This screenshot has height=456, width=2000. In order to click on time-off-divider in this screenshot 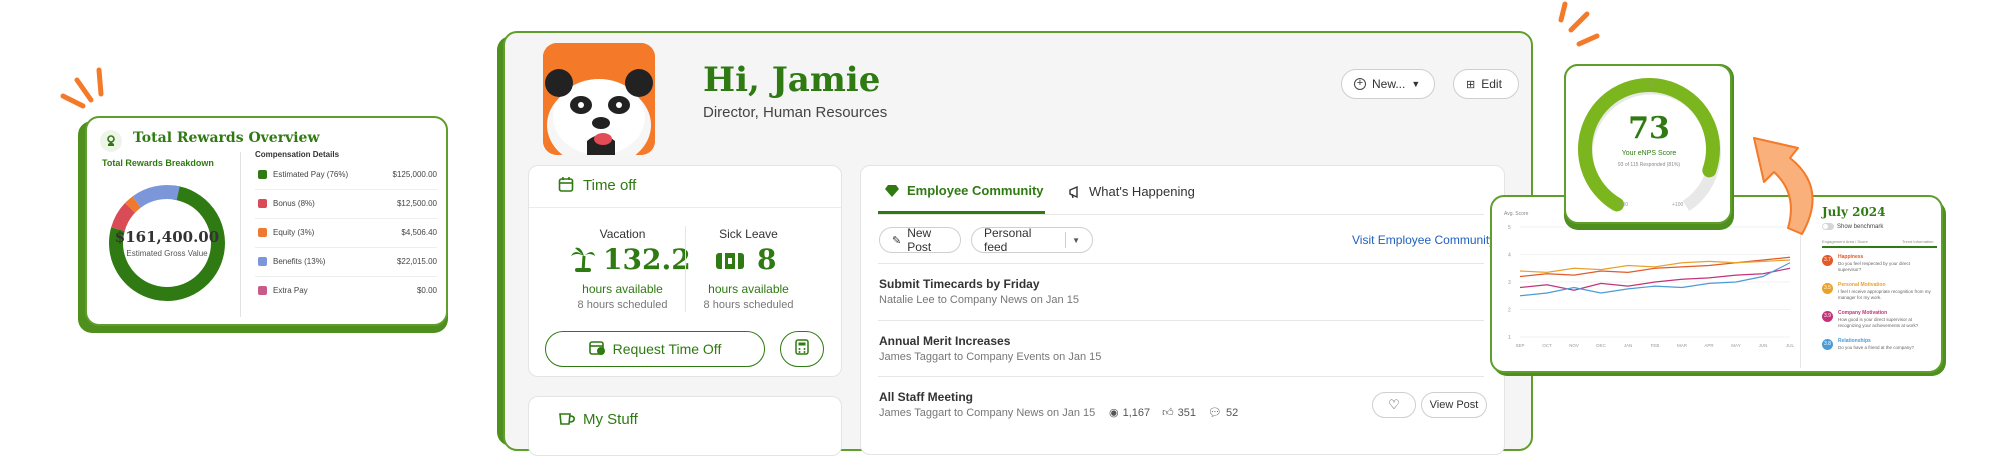, I will do `click(685, 207)`.